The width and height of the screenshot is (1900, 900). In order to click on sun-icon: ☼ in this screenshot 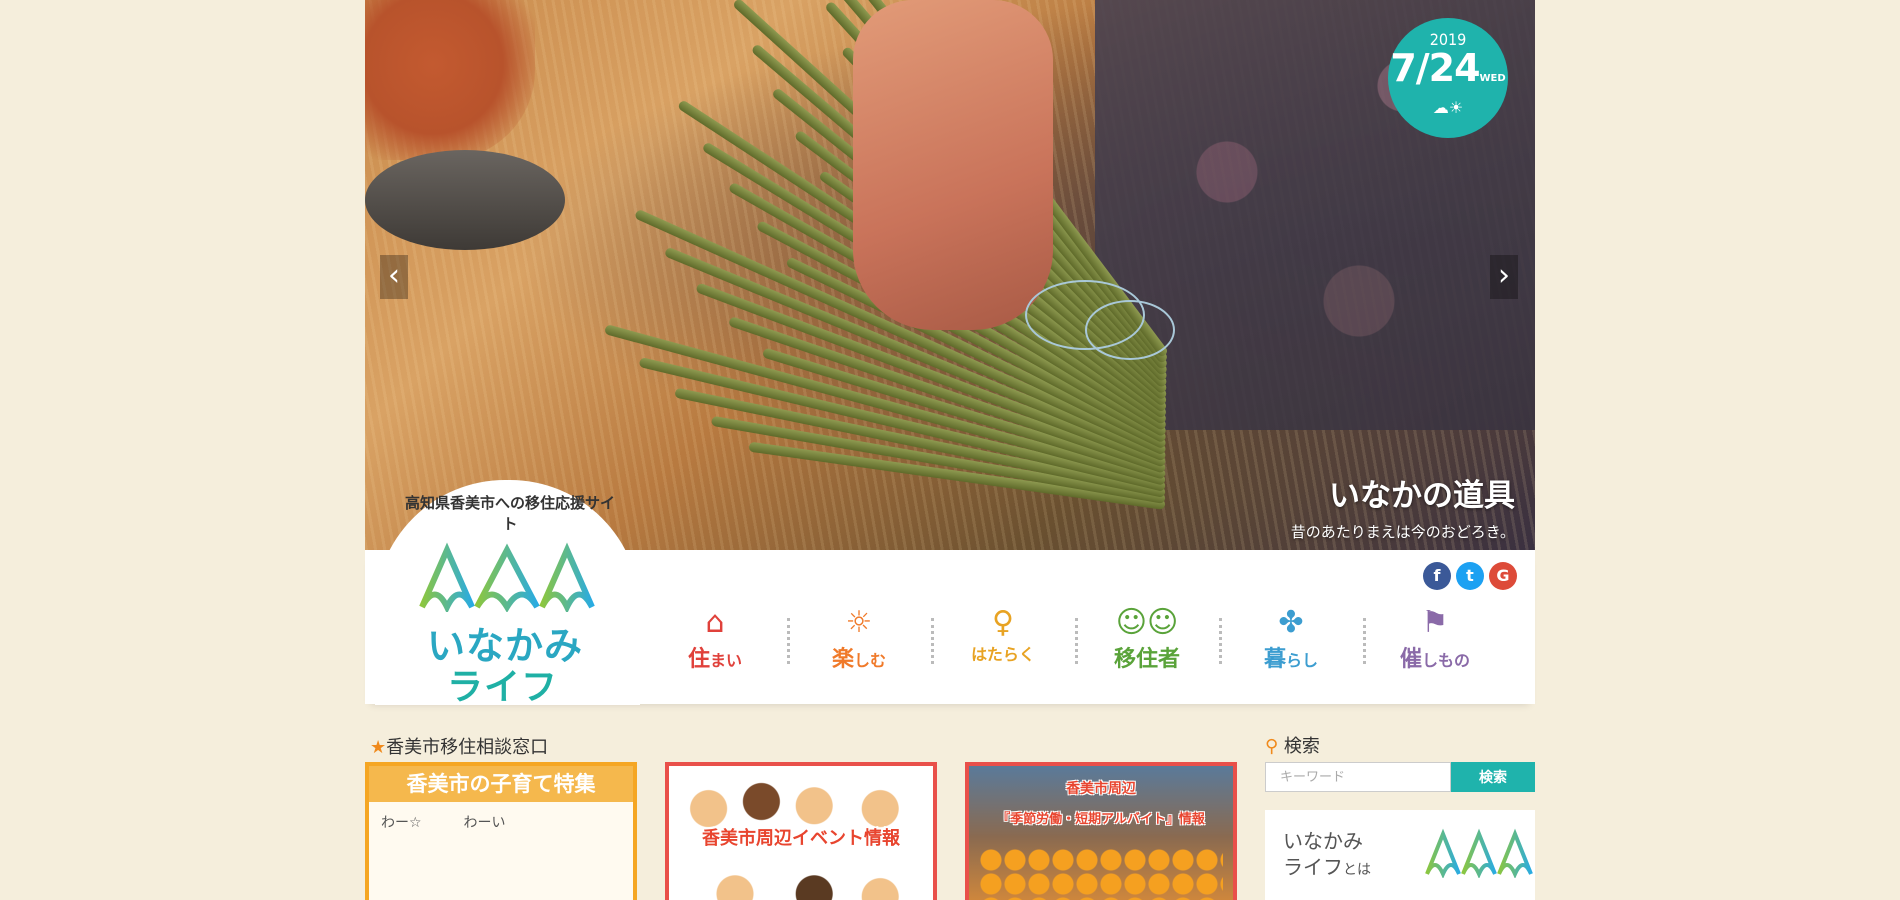, I will do `click(859, 622)`.